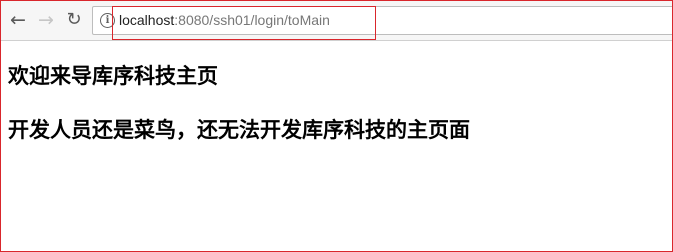 The image size is (673, 252). I want to click on info-icon: i, so click(107, 20).